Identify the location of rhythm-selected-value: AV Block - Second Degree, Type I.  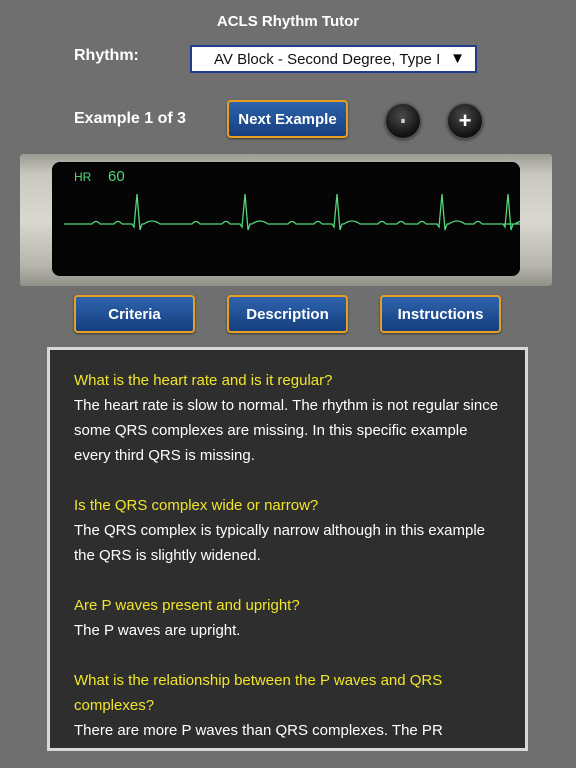
(327, 59).